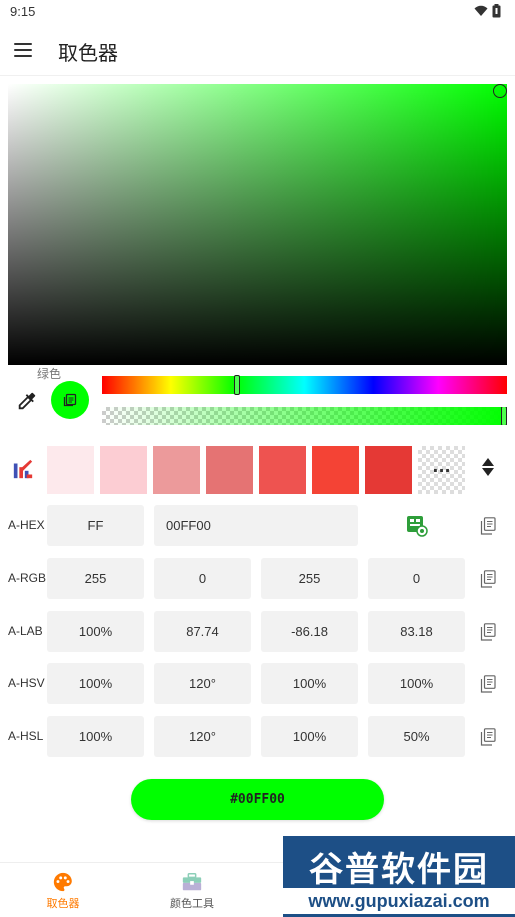 The image size is (515, 917). I want to click on hsl-field-3: 100%, so click(309, 736).